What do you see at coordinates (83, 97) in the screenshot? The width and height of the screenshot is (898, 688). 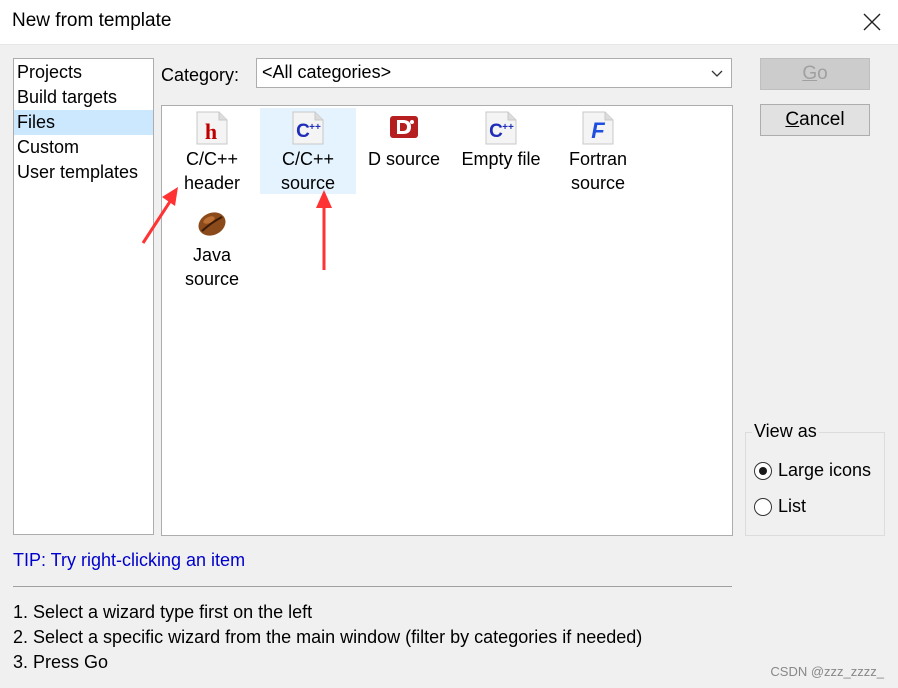 I see `wizard-item-build-targets: Build targets` at bounding box center [83, 97].